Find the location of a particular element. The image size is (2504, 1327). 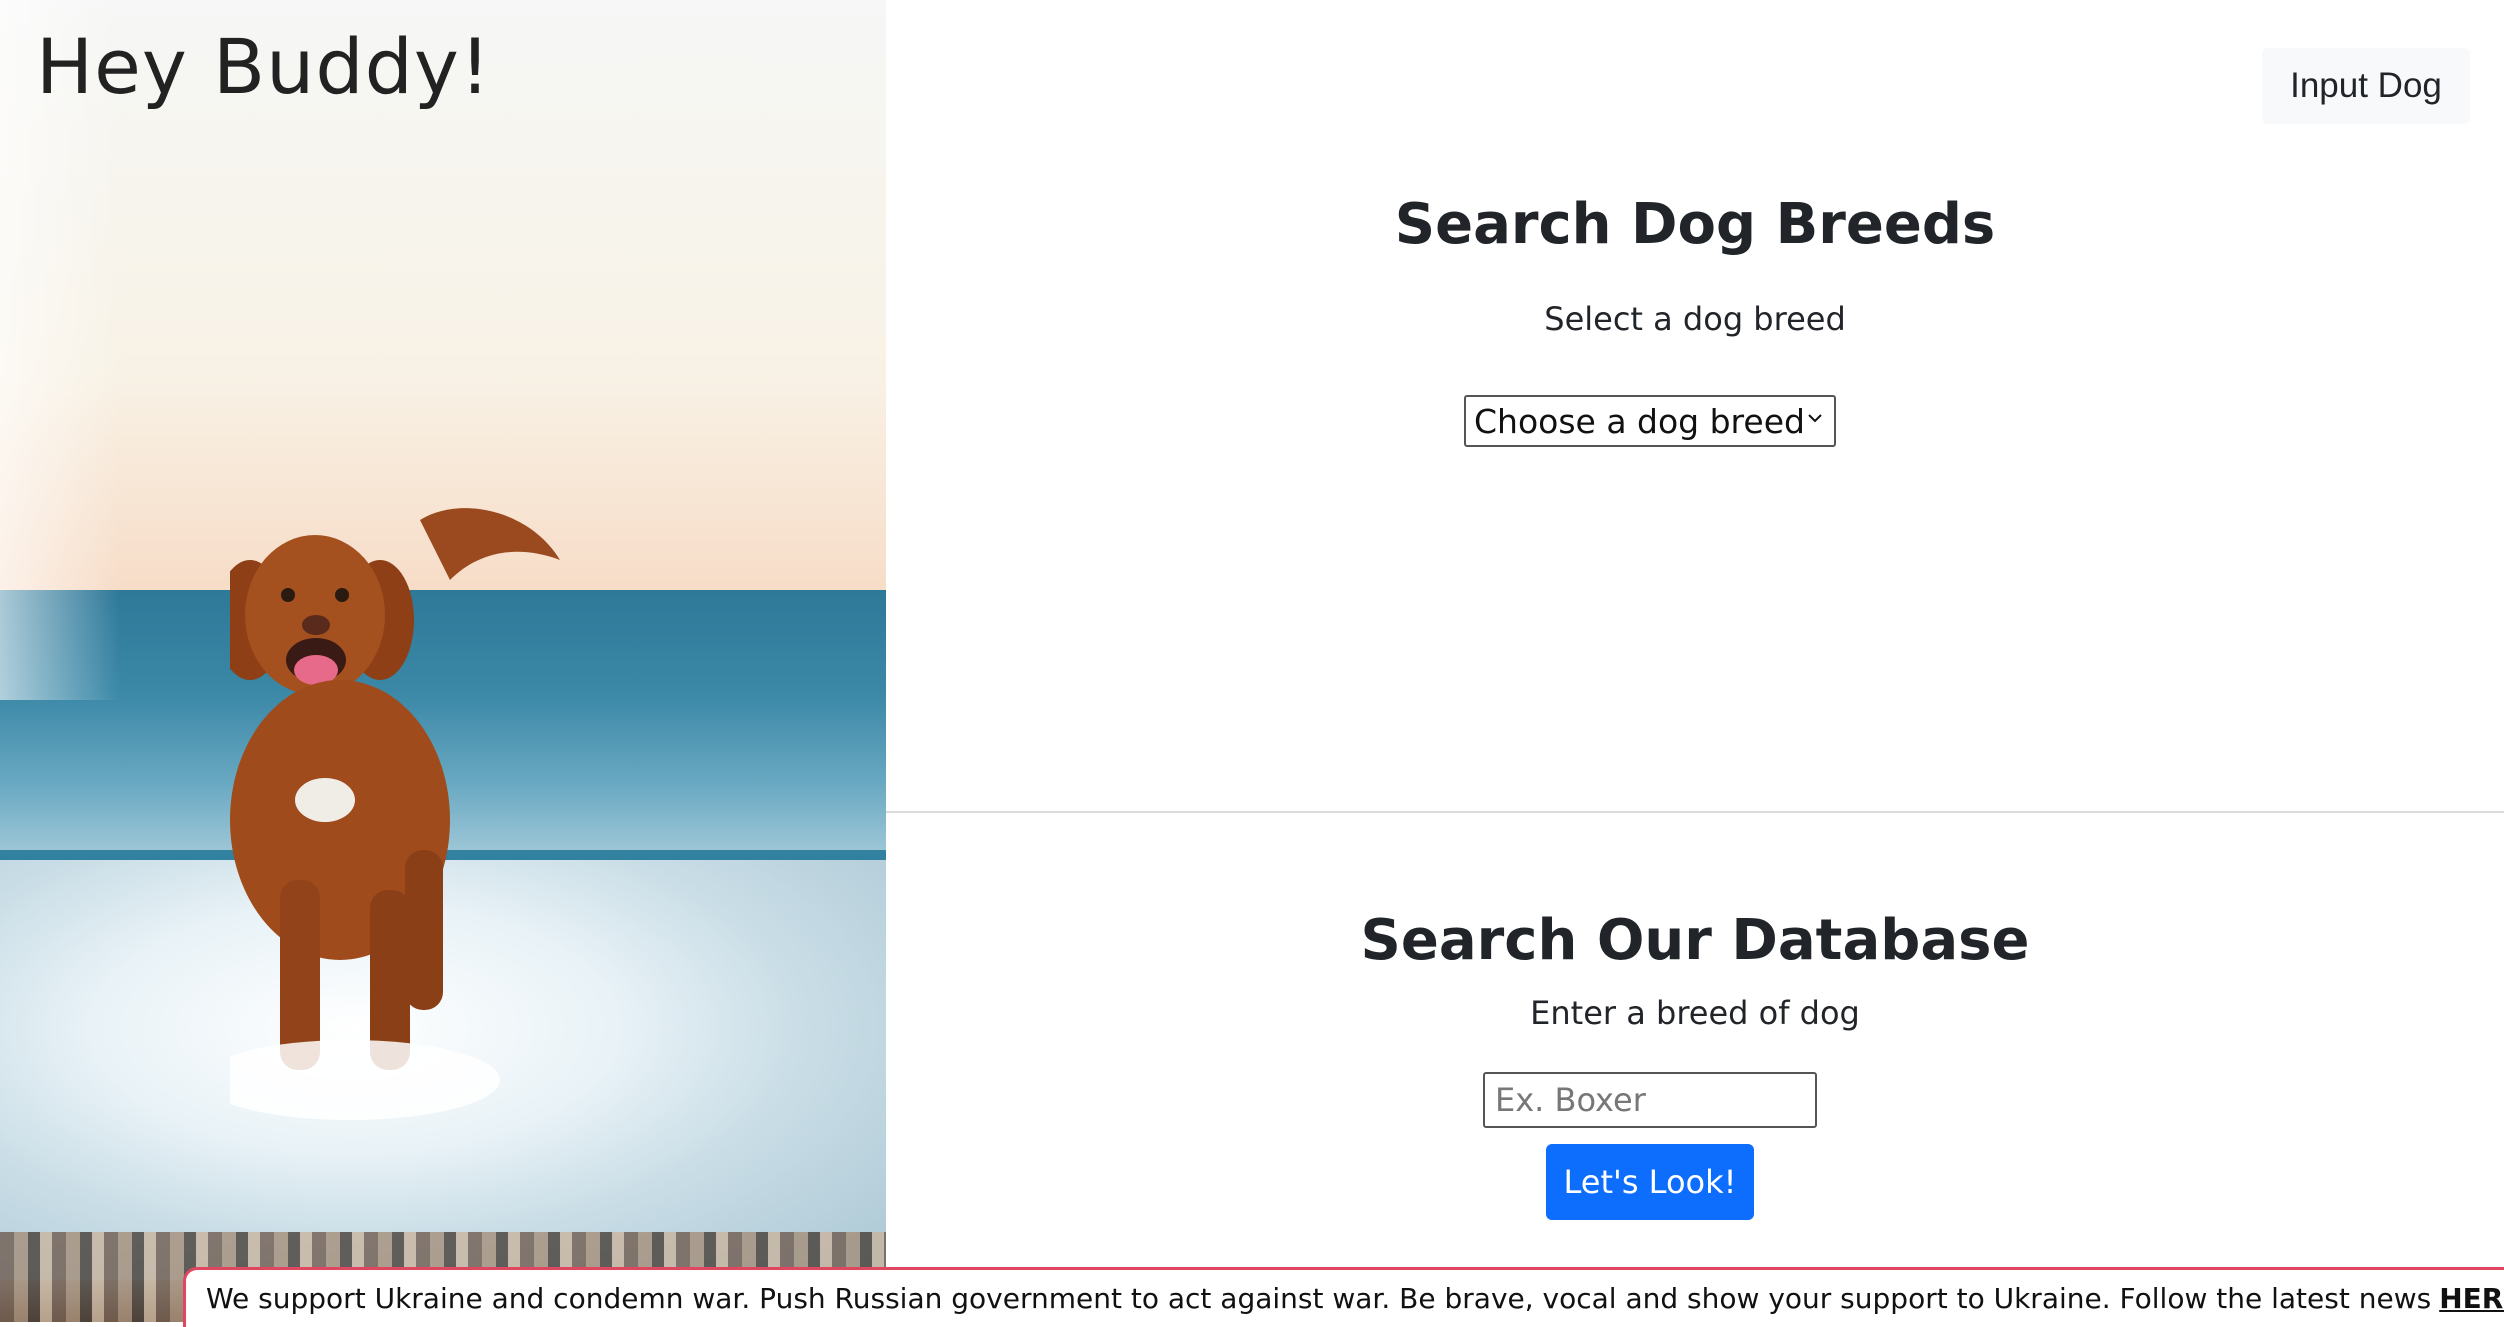

input-dog-button: Input Dog is located at coordinates (2366, 86).